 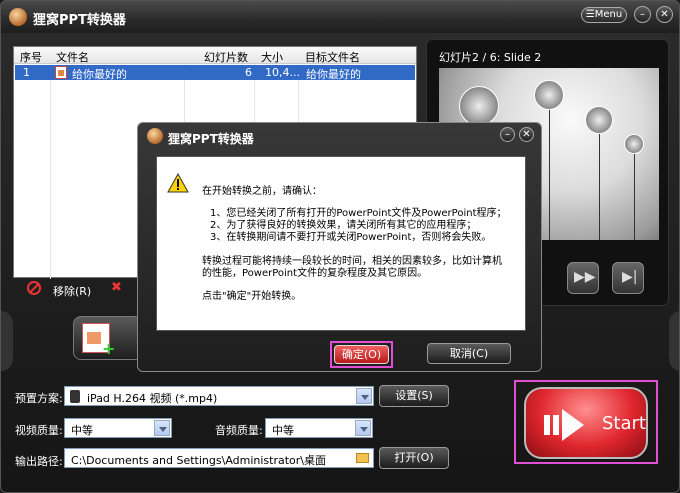 I want to click on dialog-note-line-2: 的性能，PowerPoint文件的复杂程度及其它原因。, so click(x=315, y=273).